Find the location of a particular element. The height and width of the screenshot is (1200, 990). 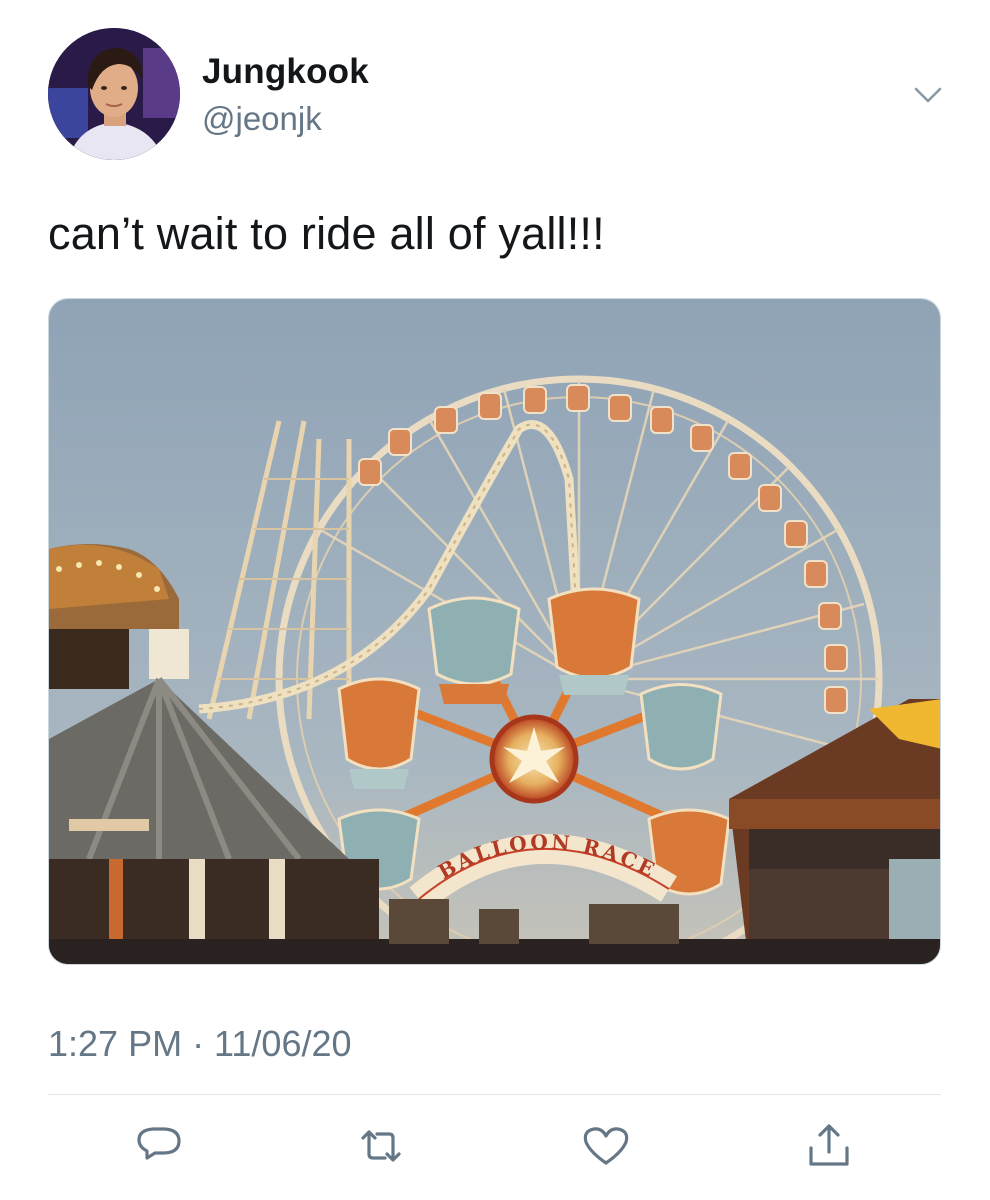

tweet-timestamp: 1:27 PM · 11/06/20 is located at coordinates (200, 1044).